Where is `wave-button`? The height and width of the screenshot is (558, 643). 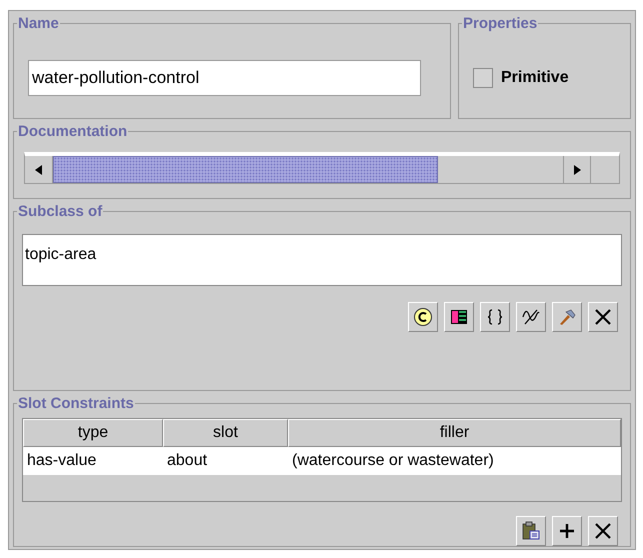
wave-button is located at coordinates (531, 317).